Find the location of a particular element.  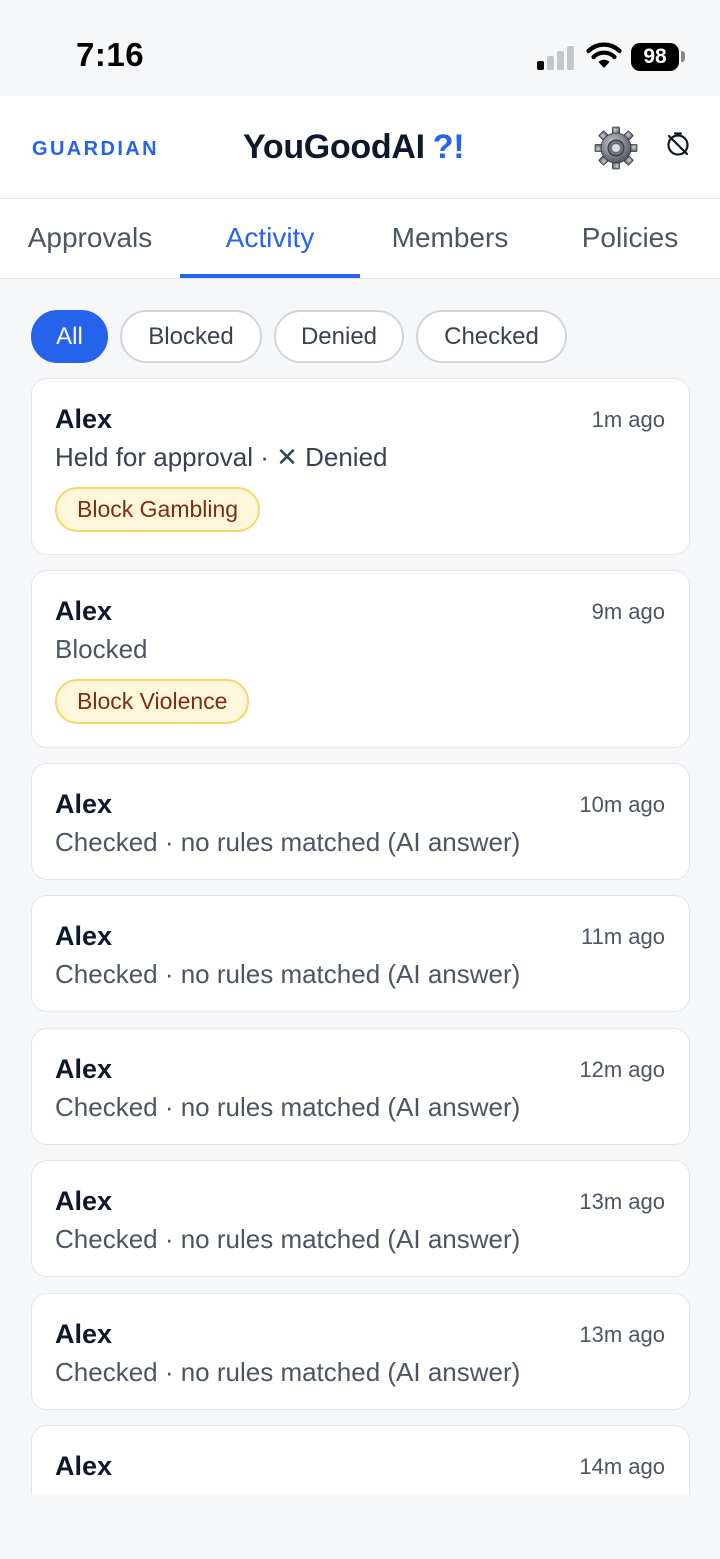

activity-time: 10m ago is located at coordinates (622, 804).